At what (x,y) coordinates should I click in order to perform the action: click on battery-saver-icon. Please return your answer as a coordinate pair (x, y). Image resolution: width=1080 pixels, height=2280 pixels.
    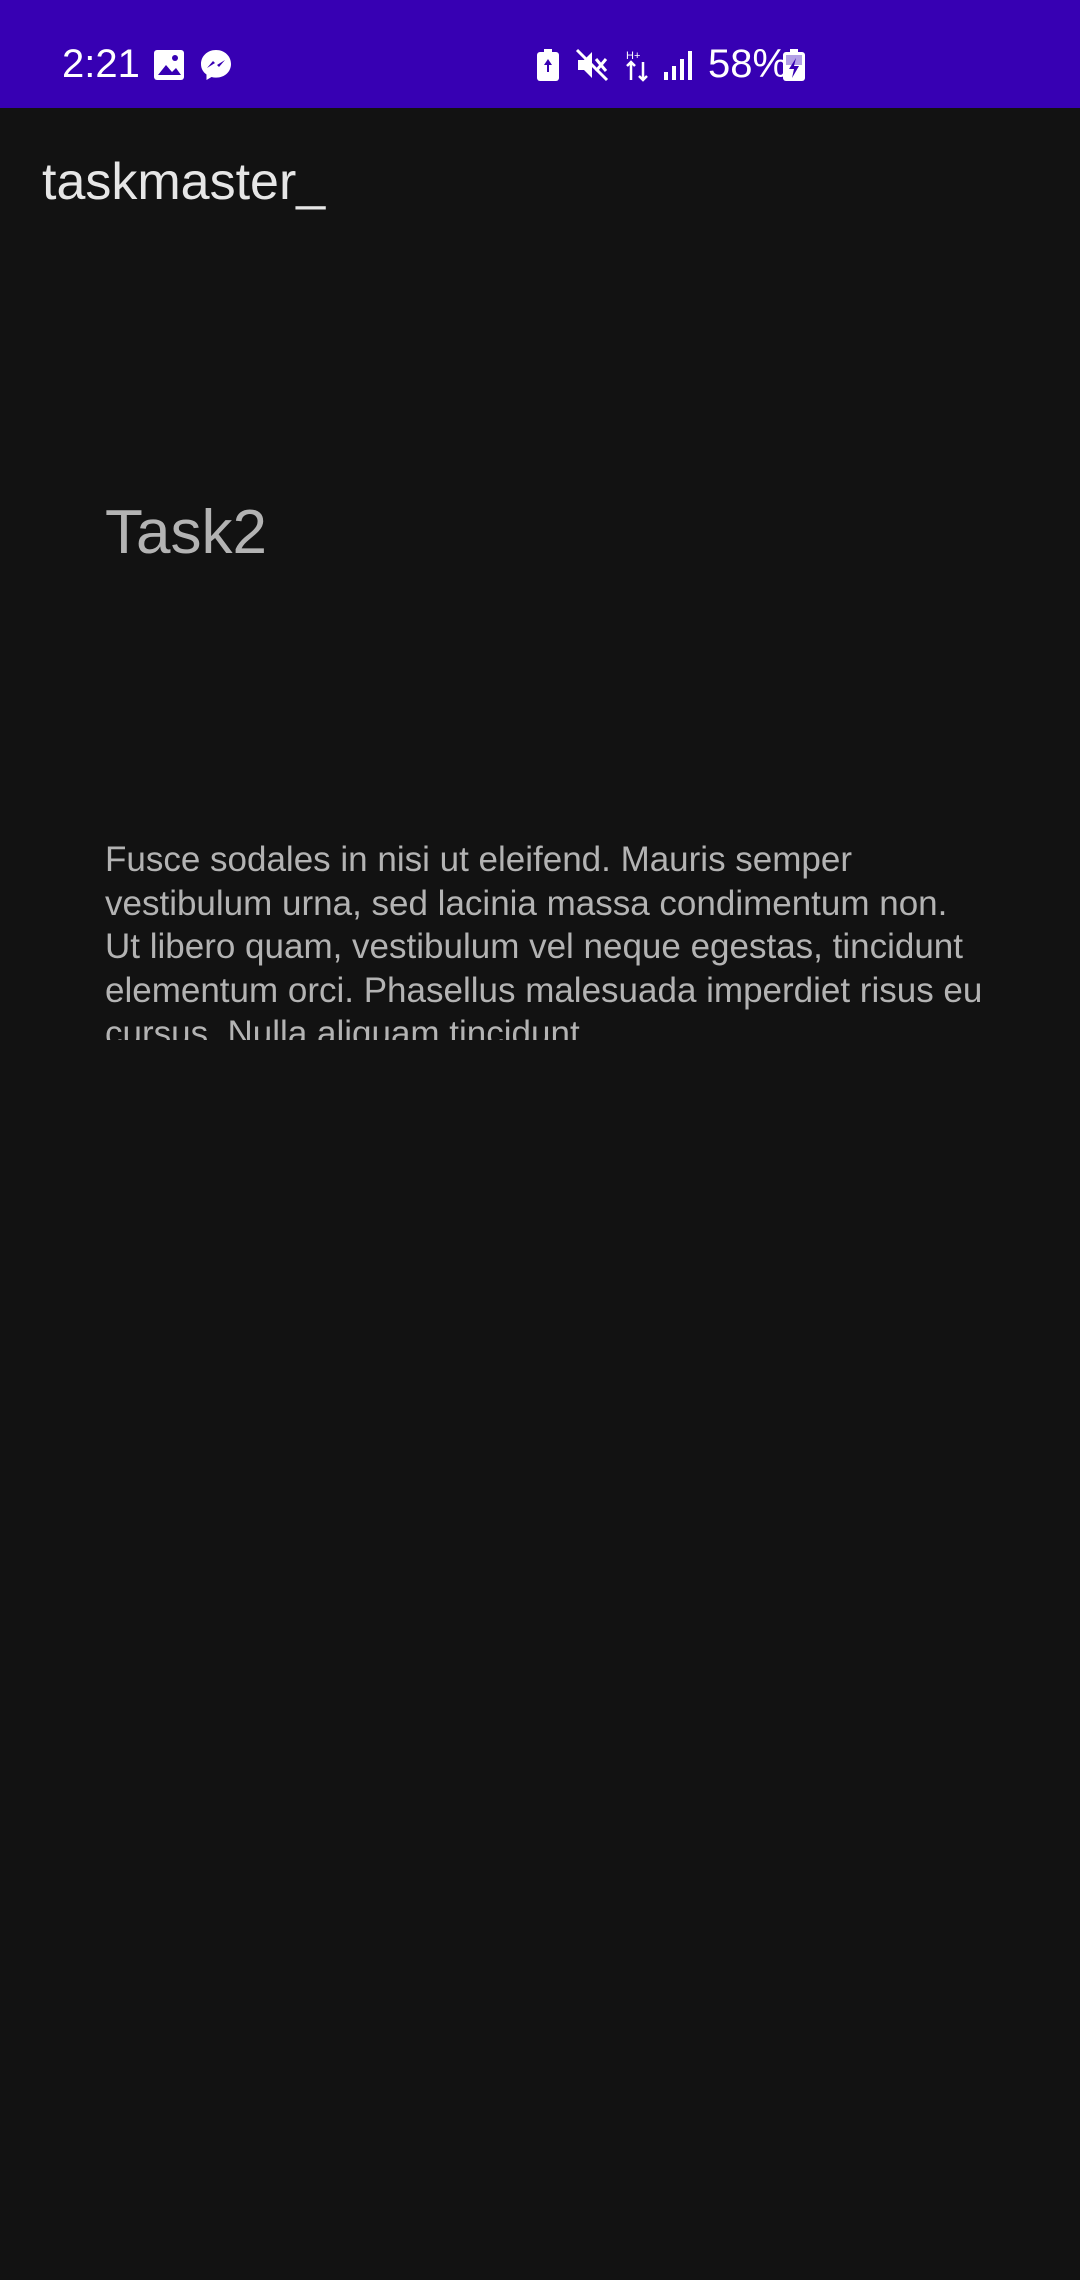
    Looking at the image, I should click on (548, 65).